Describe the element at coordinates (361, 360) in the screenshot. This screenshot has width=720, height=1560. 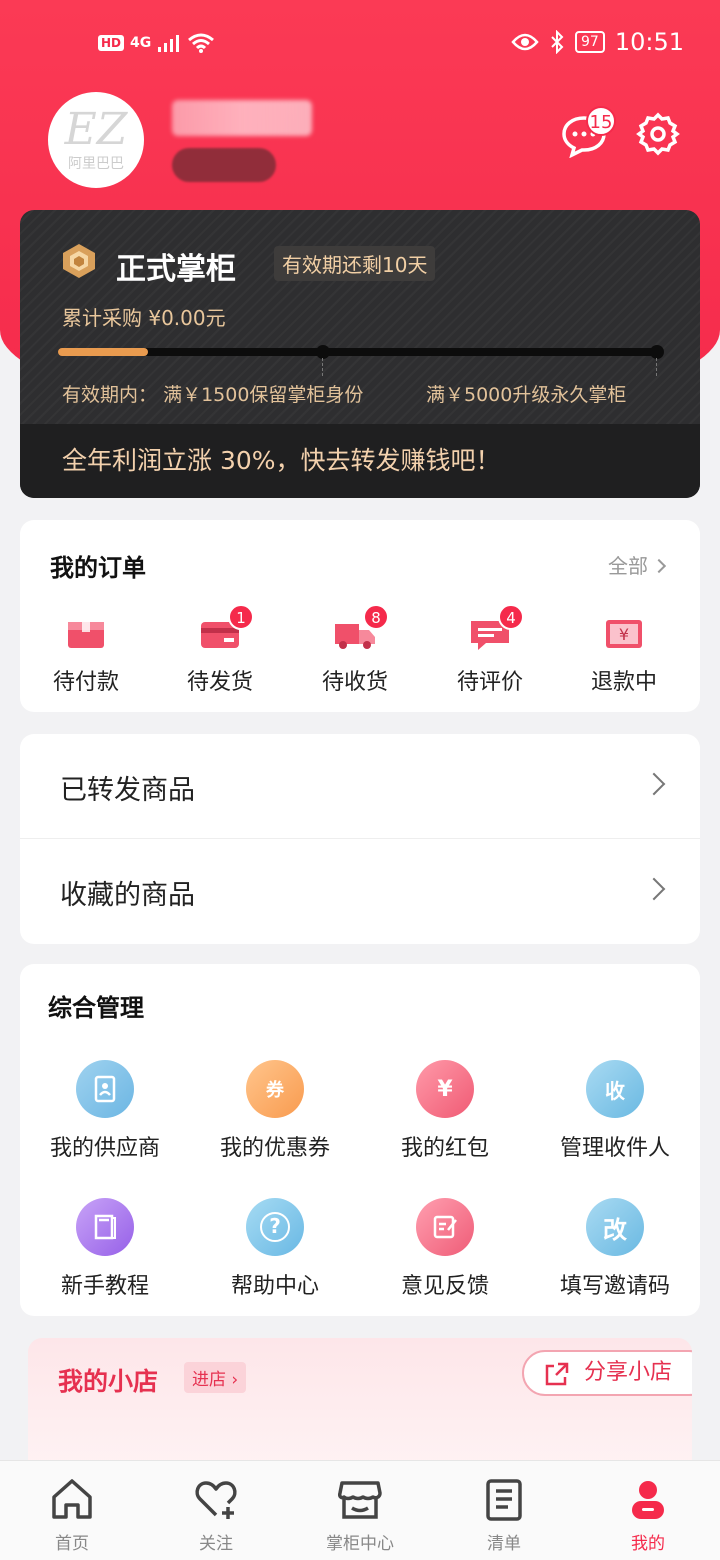
I see `vip-progress-bar` at that location.